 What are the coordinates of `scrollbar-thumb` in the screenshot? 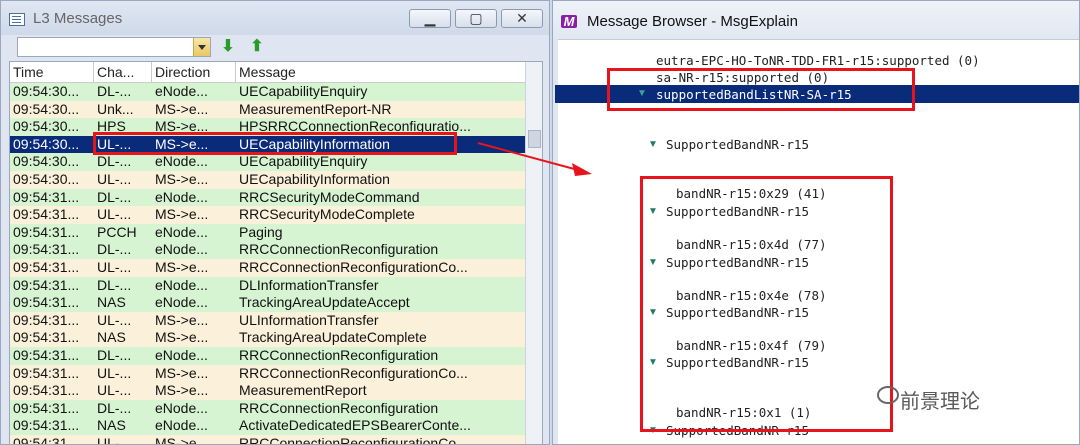 It's located at (534, 139).